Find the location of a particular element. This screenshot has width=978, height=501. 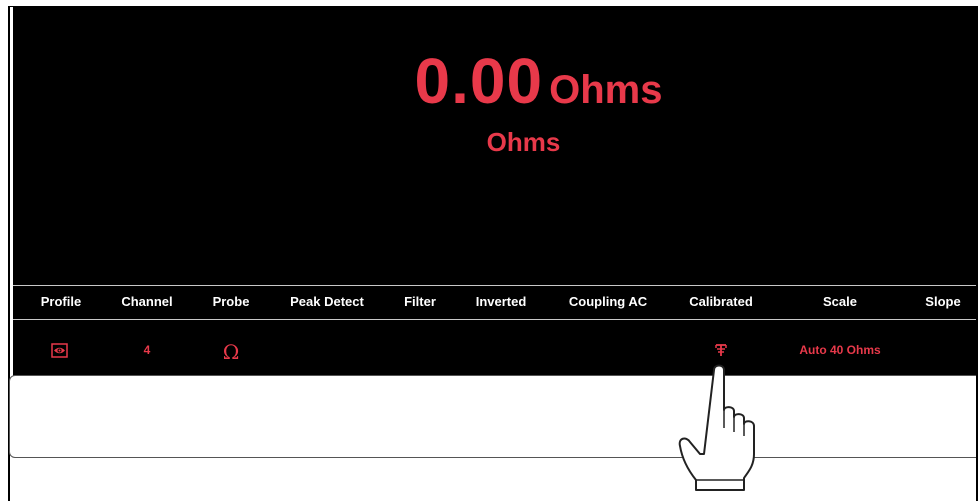

col-header-filter: Filter is located at coordinates (420, 301).